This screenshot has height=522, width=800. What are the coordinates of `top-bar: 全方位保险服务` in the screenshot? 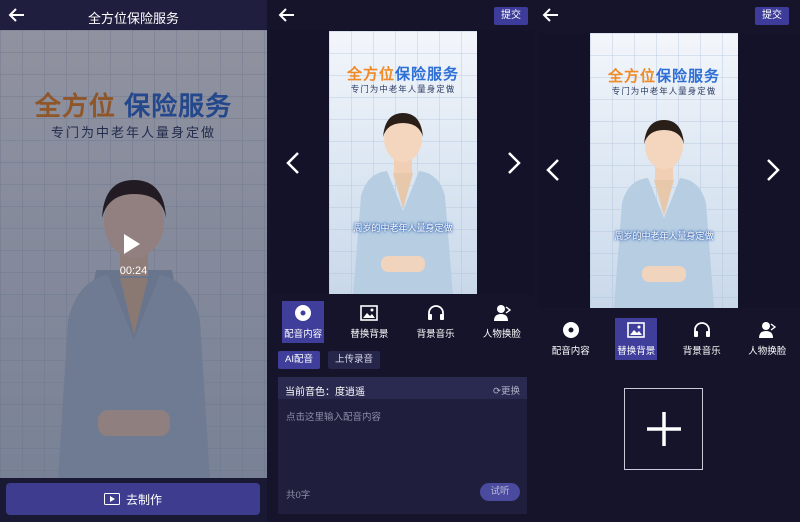 It's located at (133, 15).